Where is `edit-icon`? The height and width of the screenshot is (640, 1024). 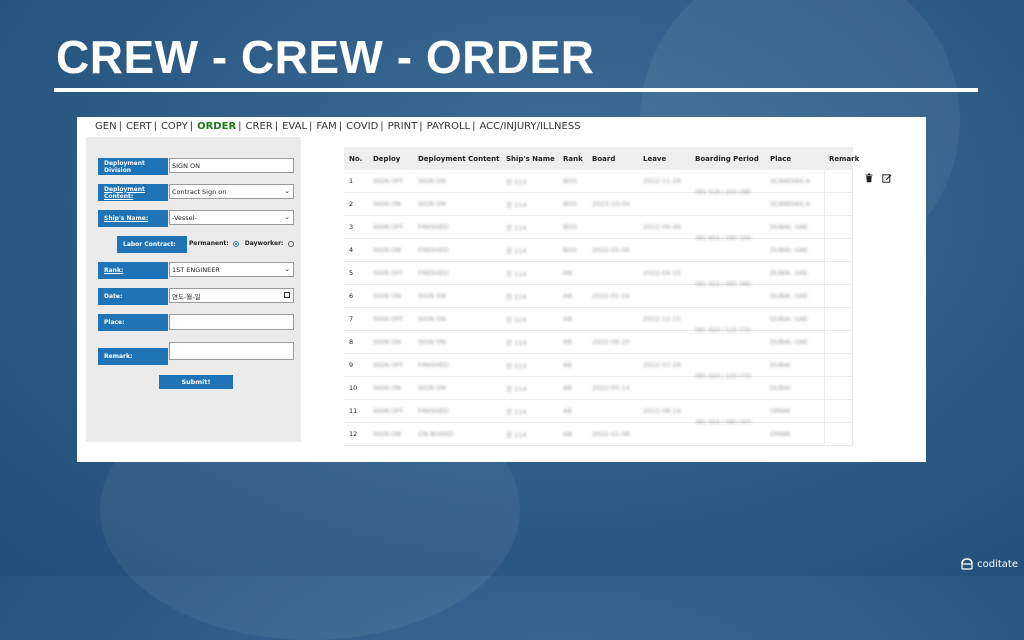 edit-icon is located at coordinates (887, 178).